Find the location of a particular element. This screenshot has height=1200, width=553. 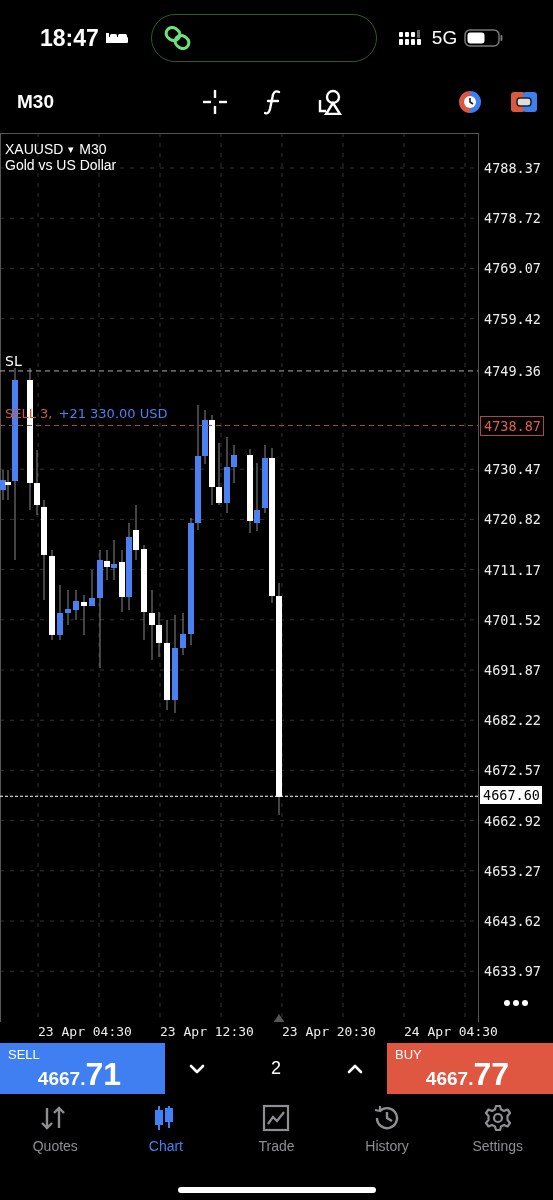

symbol-name: XAUUSD is located at coordinates (34, 149).